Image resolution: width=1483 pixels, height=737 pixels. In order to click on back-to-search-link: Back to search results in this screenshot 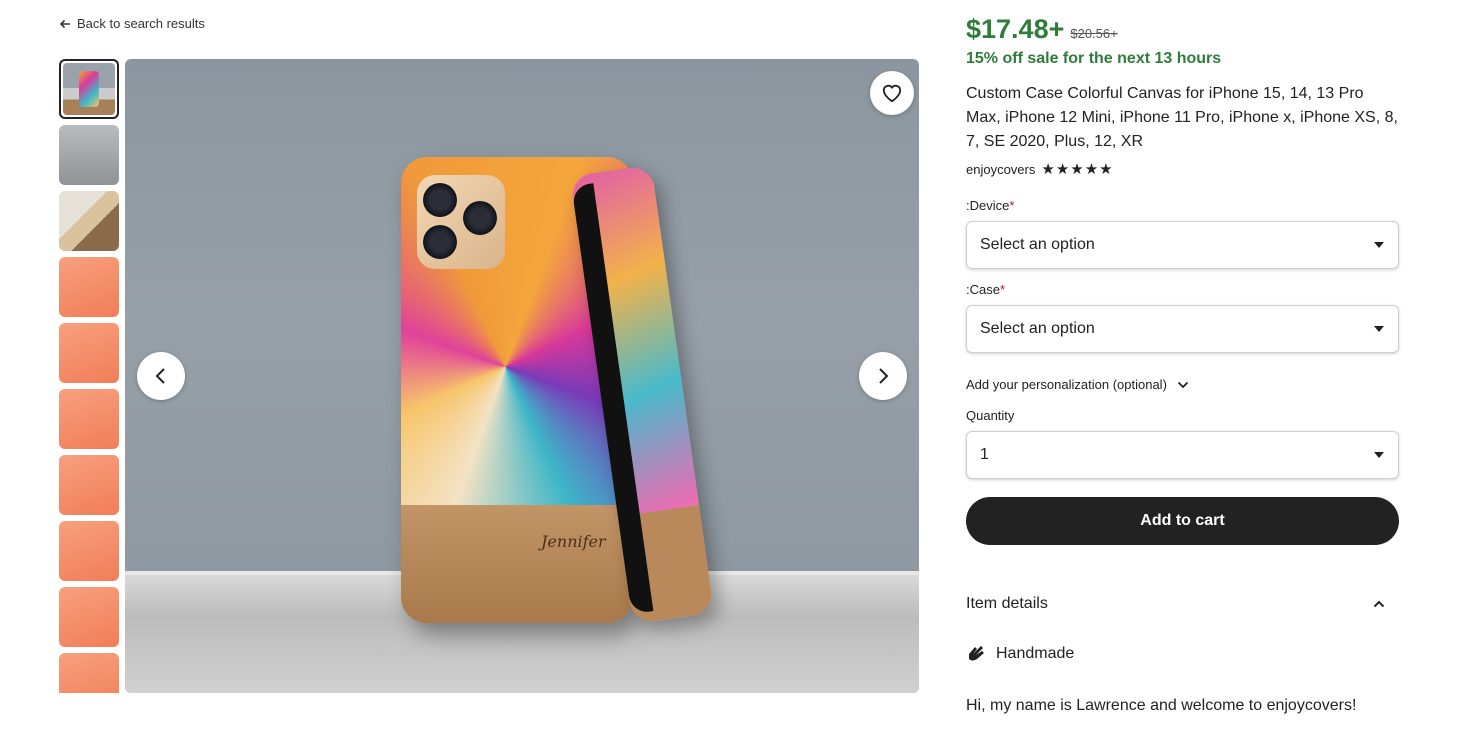, I will do `click(132, 23)`.